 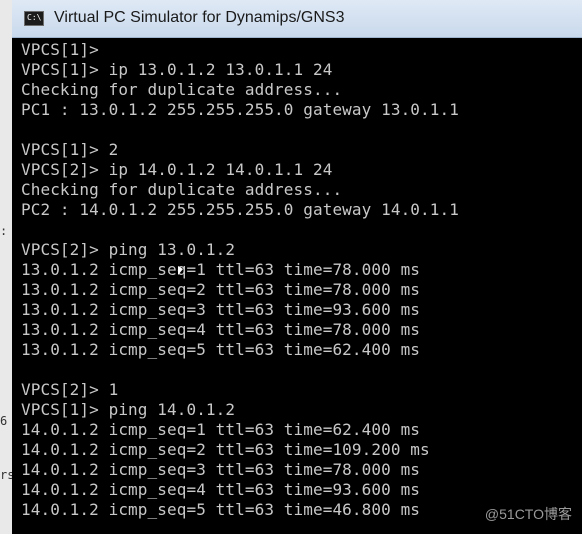 What do you see at coordinates (70, 149) in the screenshot?
I see `terminal-line: VPCS[1]> 2` at bounding box center [70, 149].